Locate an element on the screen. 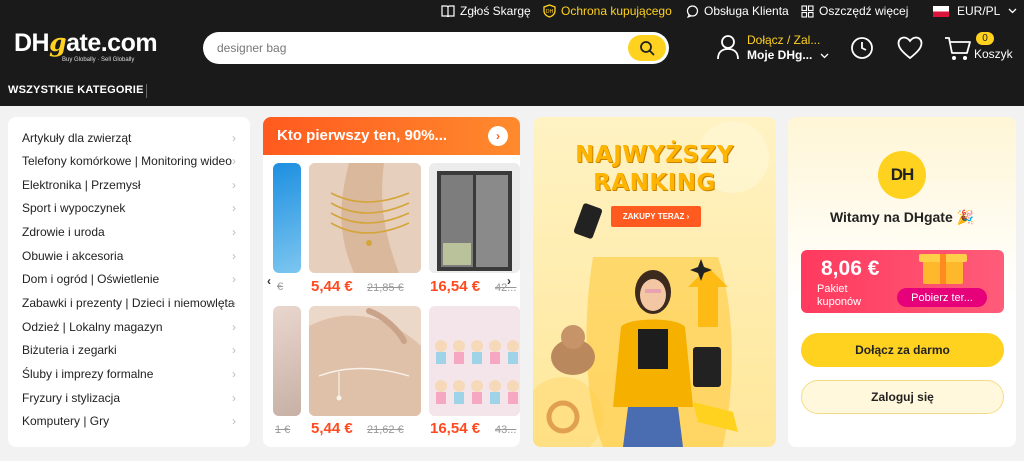 The height and width of the screenshot is (461, 1024). support-link: Obsługa Klienta is located at coordinates (737, 11).